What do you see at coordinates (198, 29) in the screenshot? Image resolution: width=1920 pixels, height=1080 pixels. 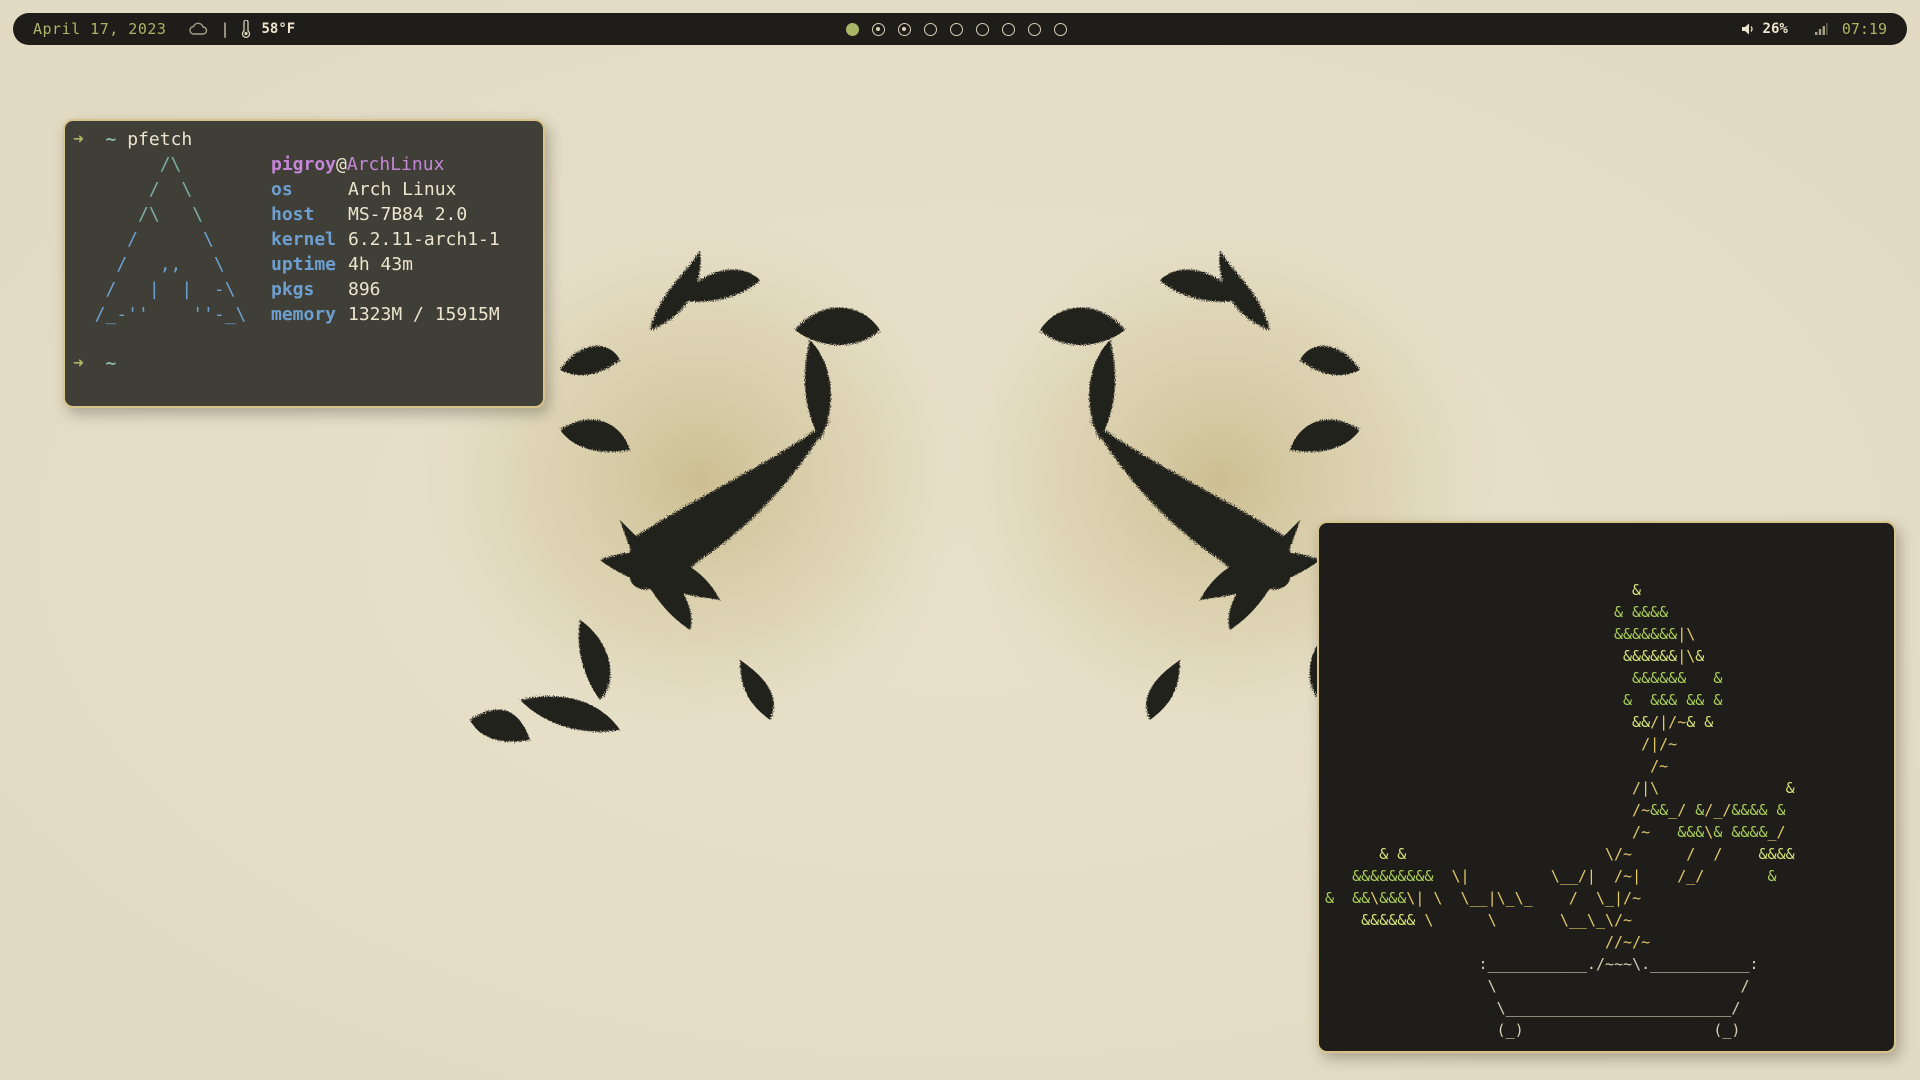 I see `cloud-icon` at bounding box center [198, 29].